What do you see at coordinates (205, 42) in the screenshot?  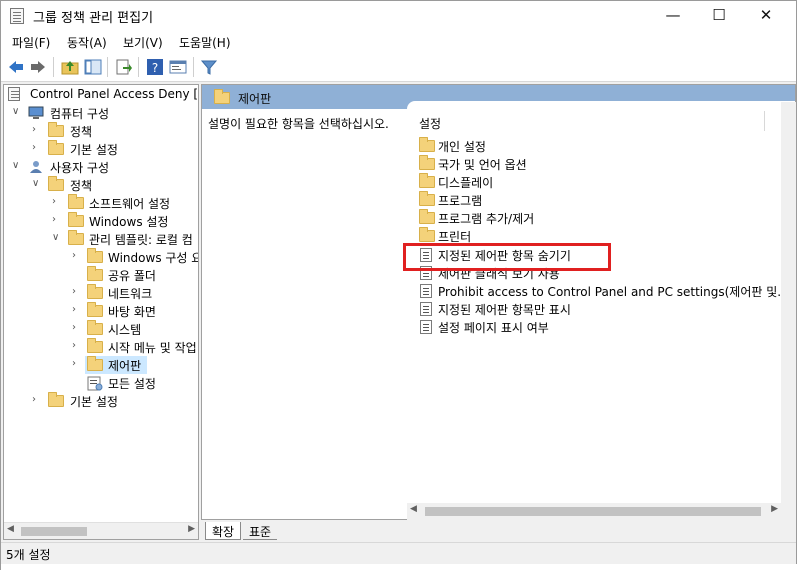 I see `menu-help: 도움말(H)` at bounding box center [205, 42].